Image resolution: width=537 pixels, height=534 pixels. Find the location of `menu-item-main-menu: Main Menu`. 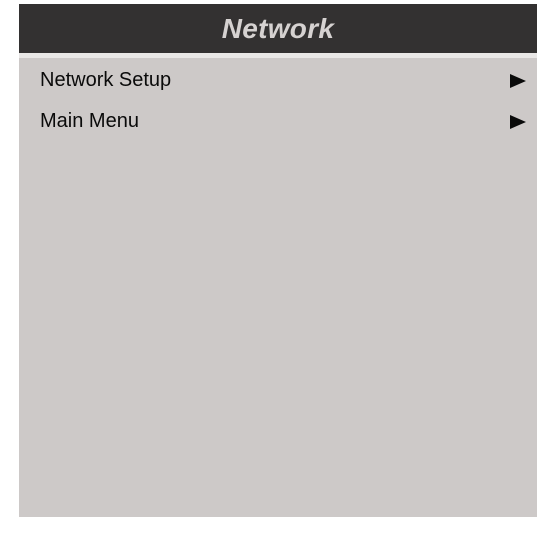

menu-item-main-menu: Main Menu is located at coordinates (278, 121).